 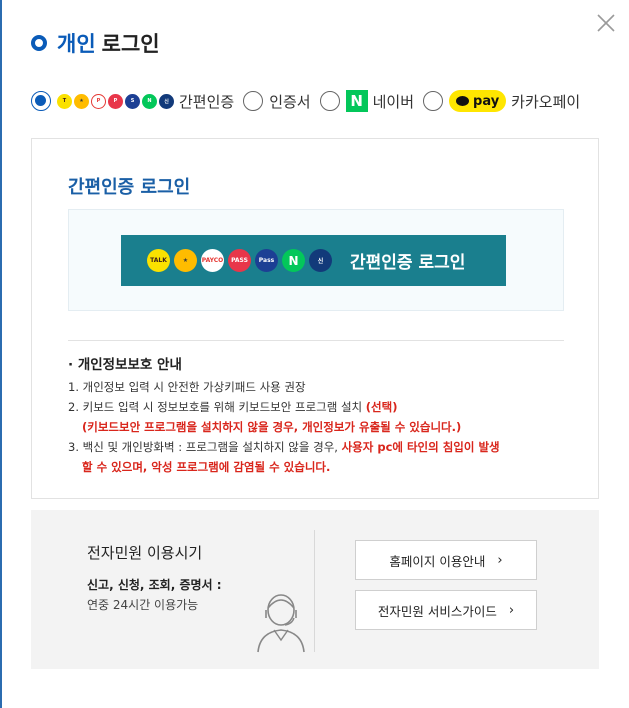 What do you see at coordinates (41, 101) in the screenshot?
I see `radio-simple-auth` at bounding box center [41, 101].